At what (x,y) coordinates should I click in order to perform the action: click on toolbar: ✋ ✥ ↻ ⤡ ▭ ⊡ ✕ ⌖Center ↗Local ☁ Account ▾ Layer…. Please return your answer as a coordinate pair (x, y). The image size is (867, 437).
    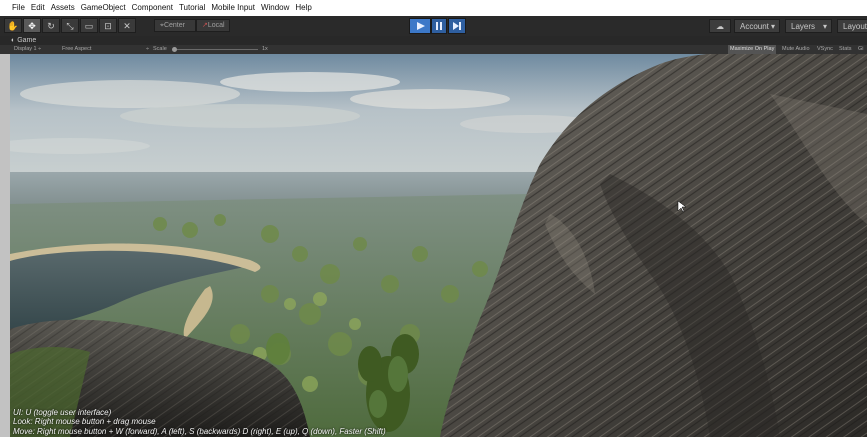
    Looking at the image, I should click on (433, 26).